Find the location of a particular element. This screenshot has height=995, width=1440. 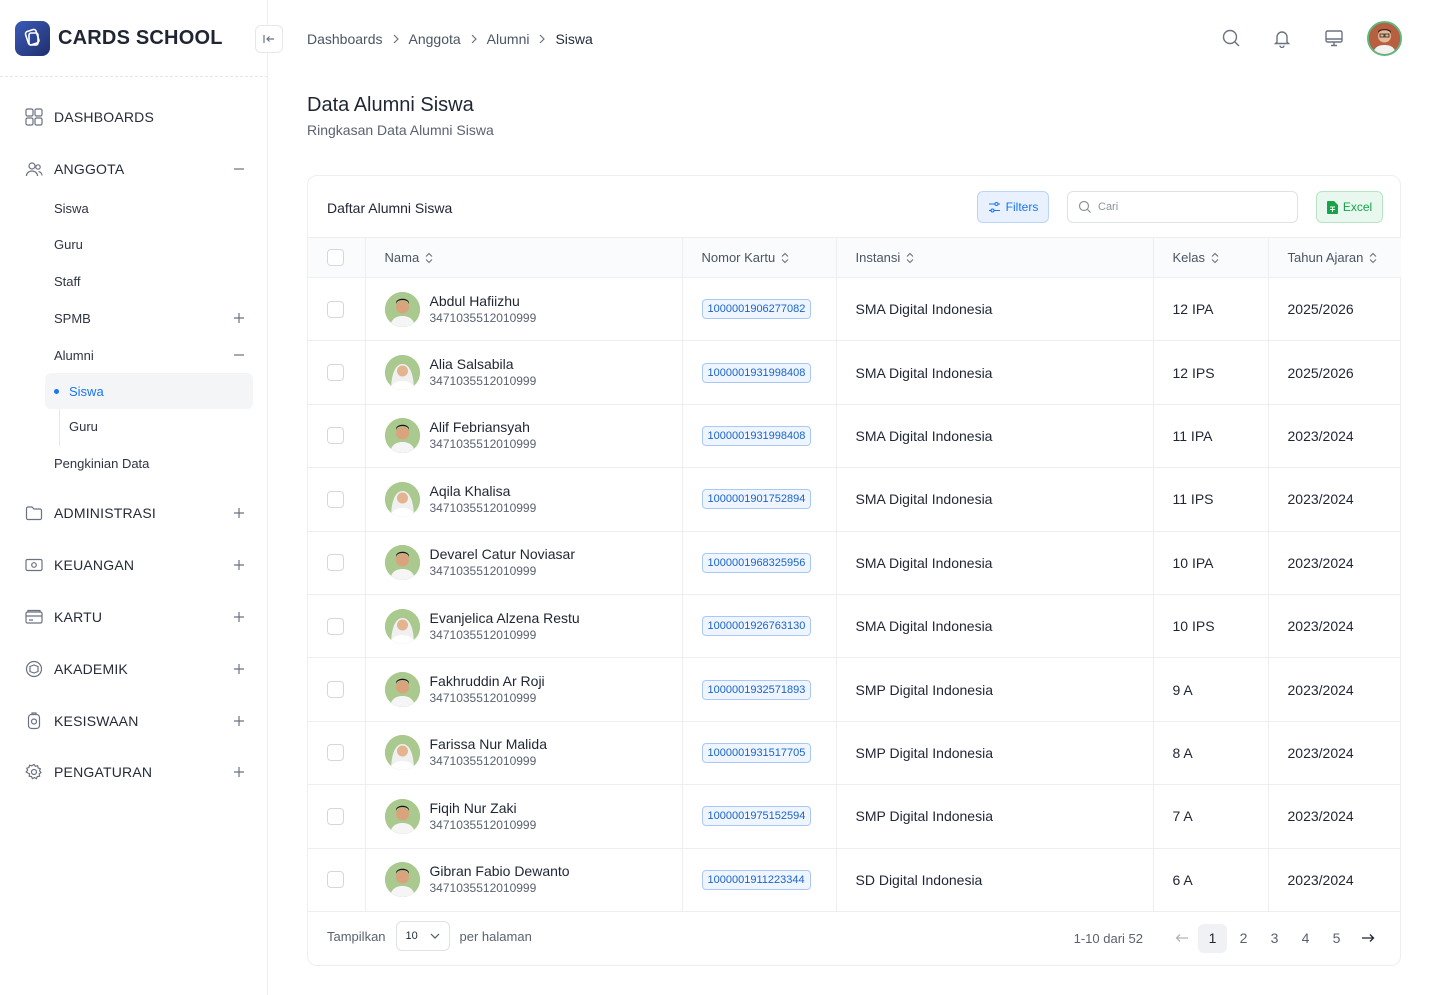

sidebar-item-administrasi: ADMINISTRASI is located at coordinates (135, 513).